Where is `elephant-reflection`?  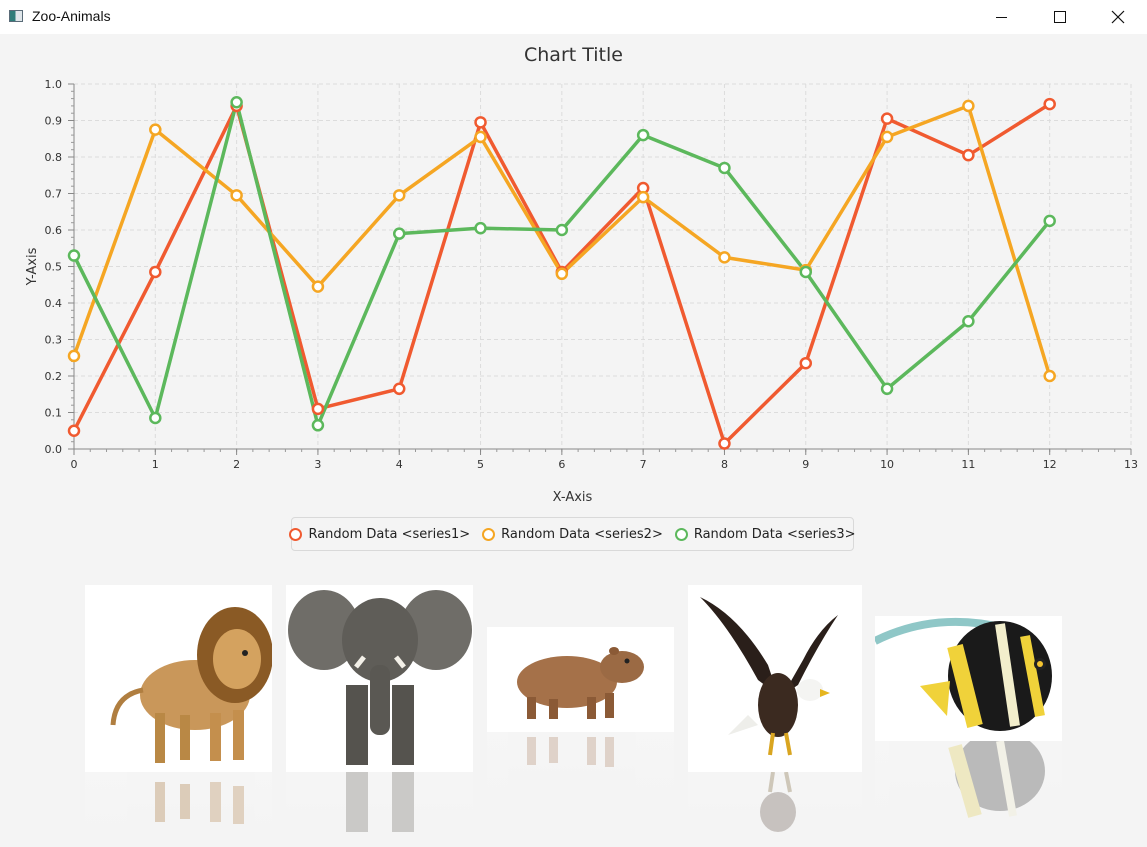
elephant-reflection is located at coordinates (379, 809).